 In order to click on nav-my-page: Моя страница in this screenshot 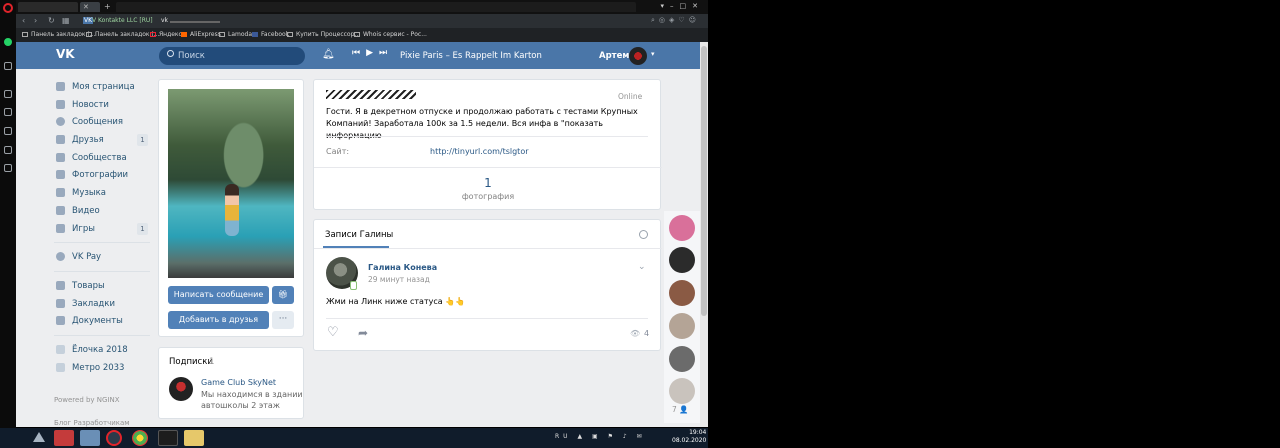, I will do `click(104, 88)`.